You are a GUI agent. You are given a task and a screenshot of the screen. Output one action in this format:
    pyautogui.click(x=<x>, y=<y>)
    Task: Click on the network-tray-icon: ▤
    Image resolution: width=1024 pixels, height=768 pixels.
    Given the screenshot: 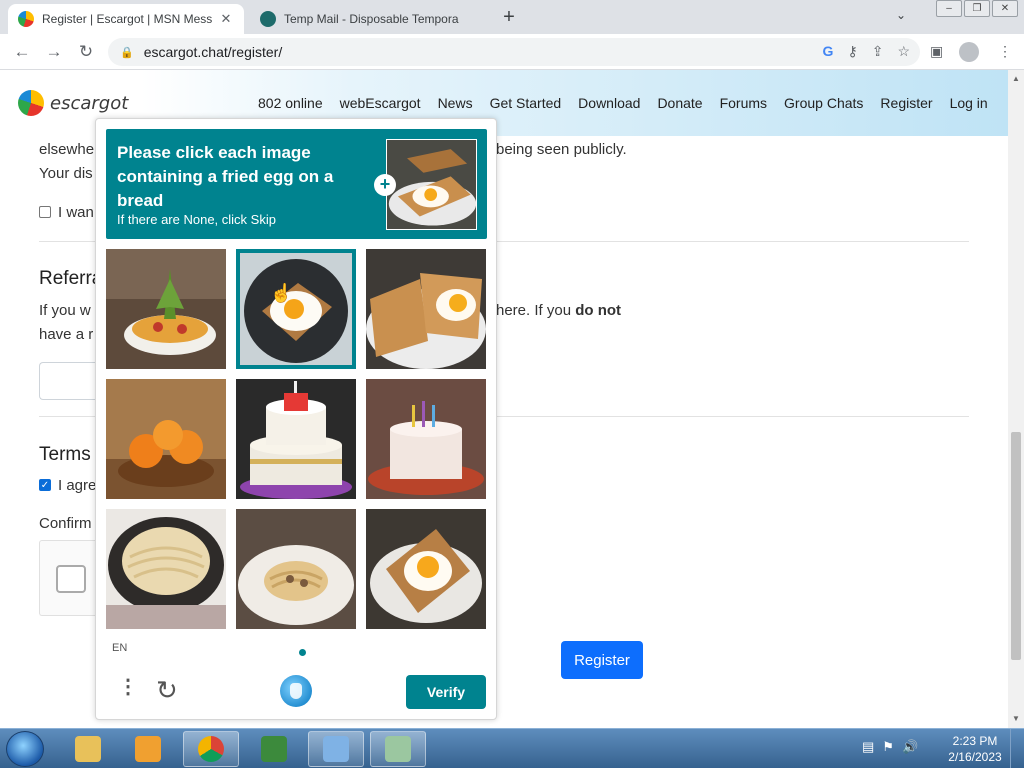 What is the action you would take?
    pyautogui.click(x=868, y=747)
    